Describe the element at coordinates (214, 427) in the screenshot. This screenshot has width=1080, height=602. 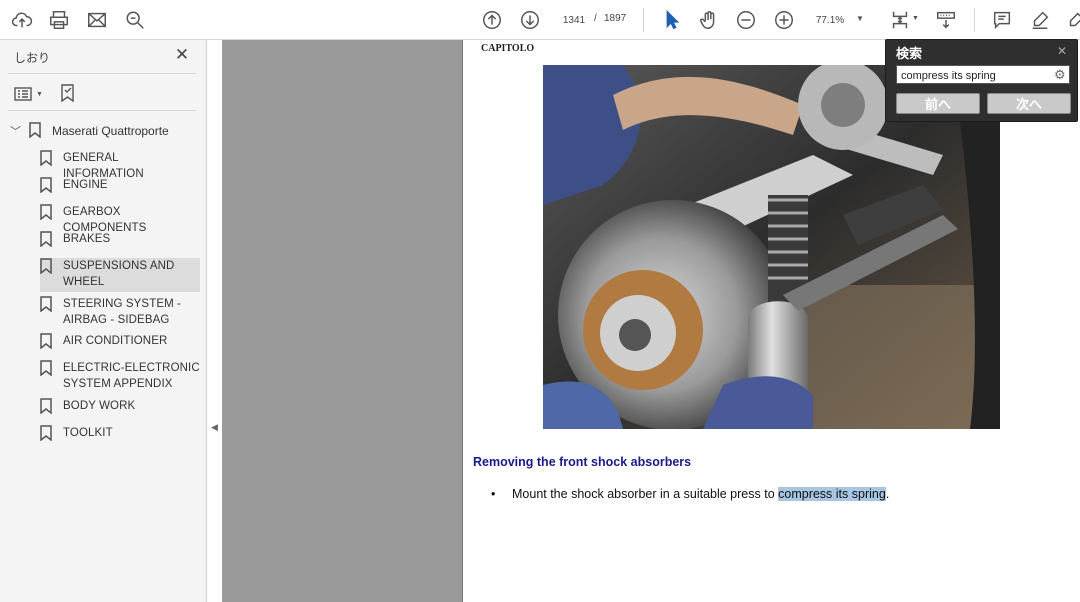
I see `collapse-panel-icon: ◀` at that location.